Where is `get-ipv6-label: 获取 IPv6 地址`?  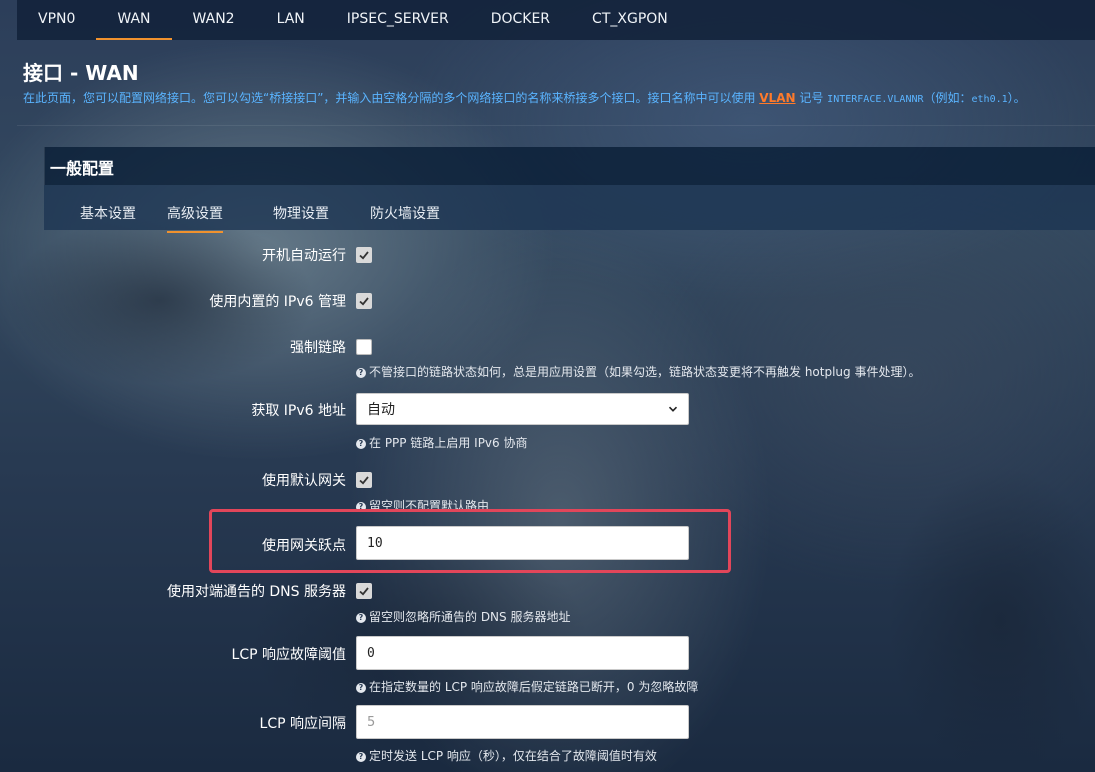 get-ipv6-label: 获取 IPv6 地址 is located at coordinates (298, 411).